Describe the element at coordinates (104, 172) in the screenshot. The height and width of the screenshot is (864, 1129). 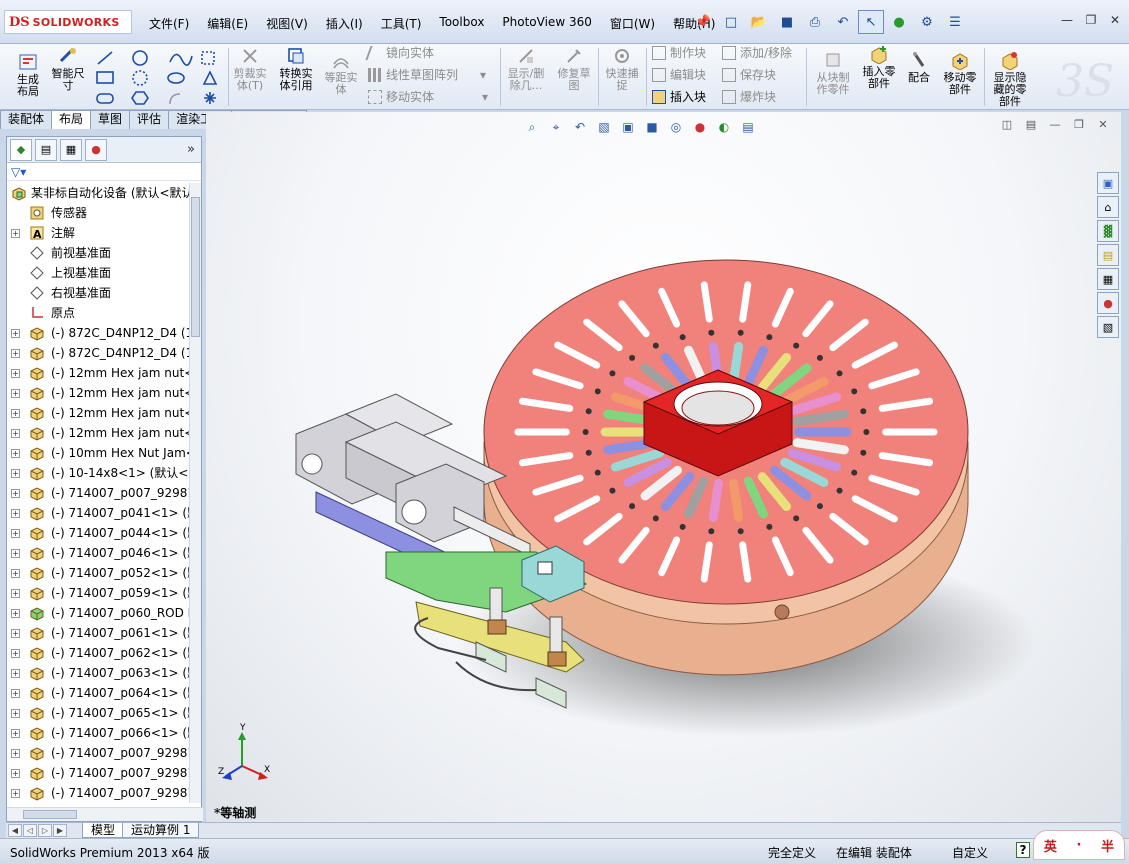
I see `filter-icon: ▽▾` at that location.